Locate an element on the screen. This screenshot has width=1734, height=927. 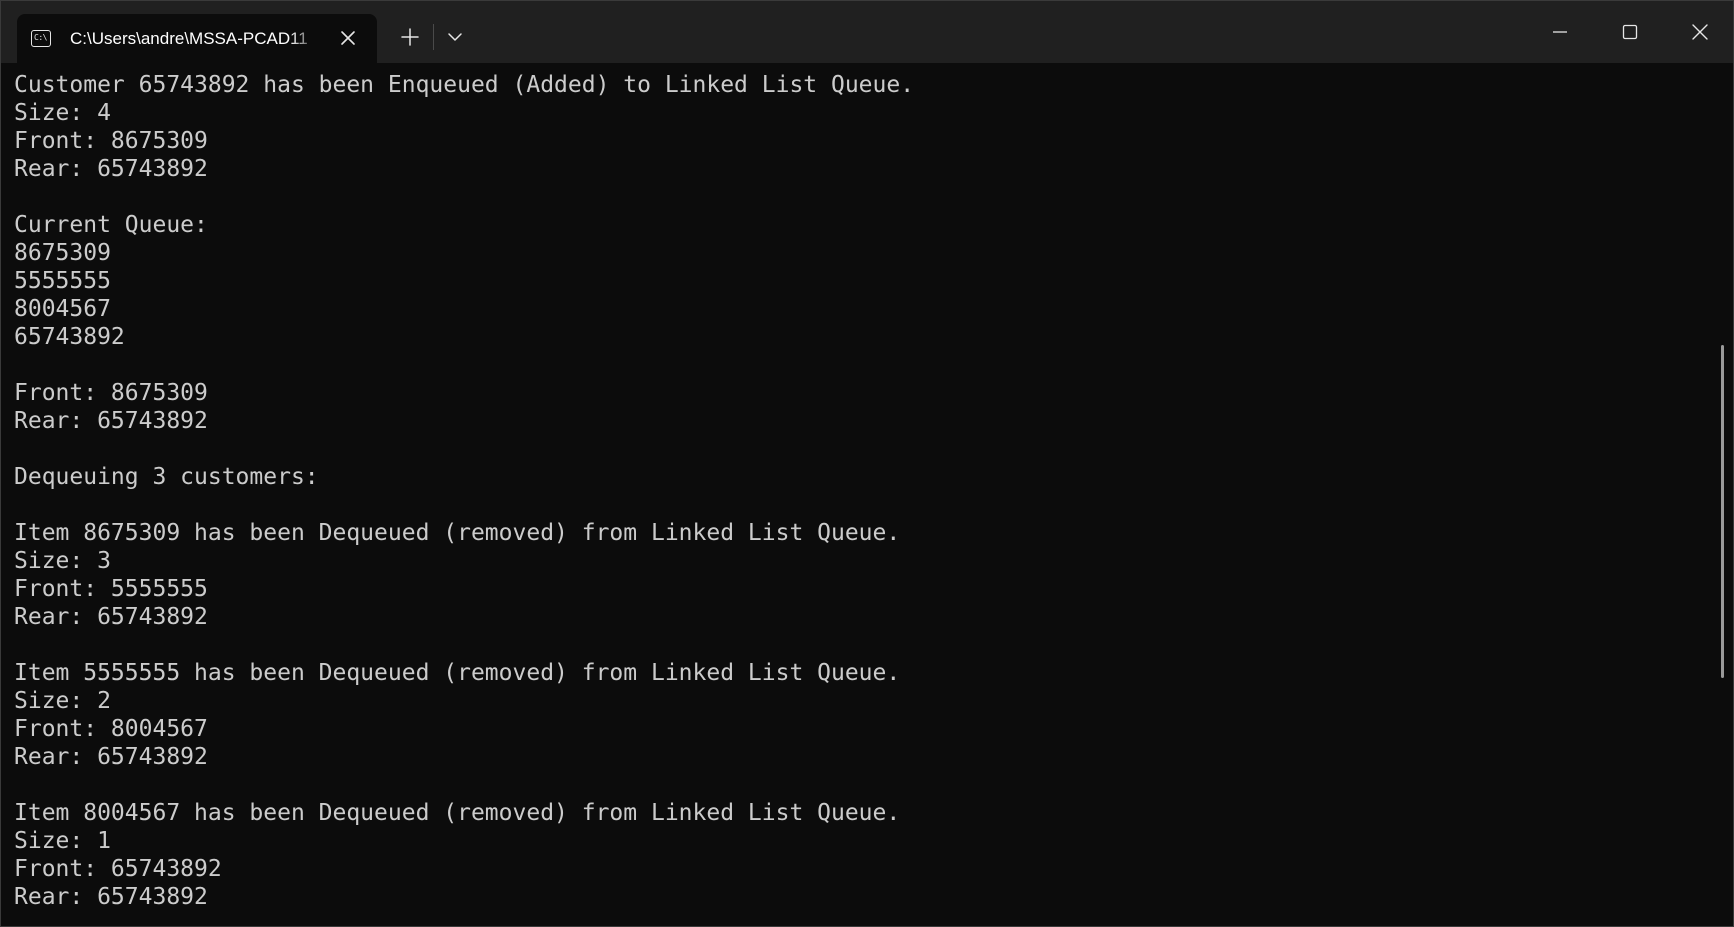
minimize-button is located at coordinates (1560, 32).